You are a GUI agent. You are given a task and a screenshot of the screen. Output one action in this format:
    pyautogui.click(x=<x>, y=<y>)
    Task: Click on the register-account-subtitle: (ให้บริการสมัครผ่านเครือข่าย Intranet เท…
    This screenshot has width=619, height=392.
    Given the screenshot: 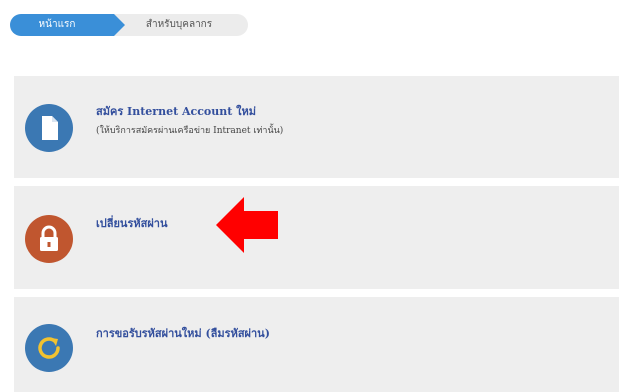 What is the action you would take?
    pyautogui.click(x=190, y=131)
    